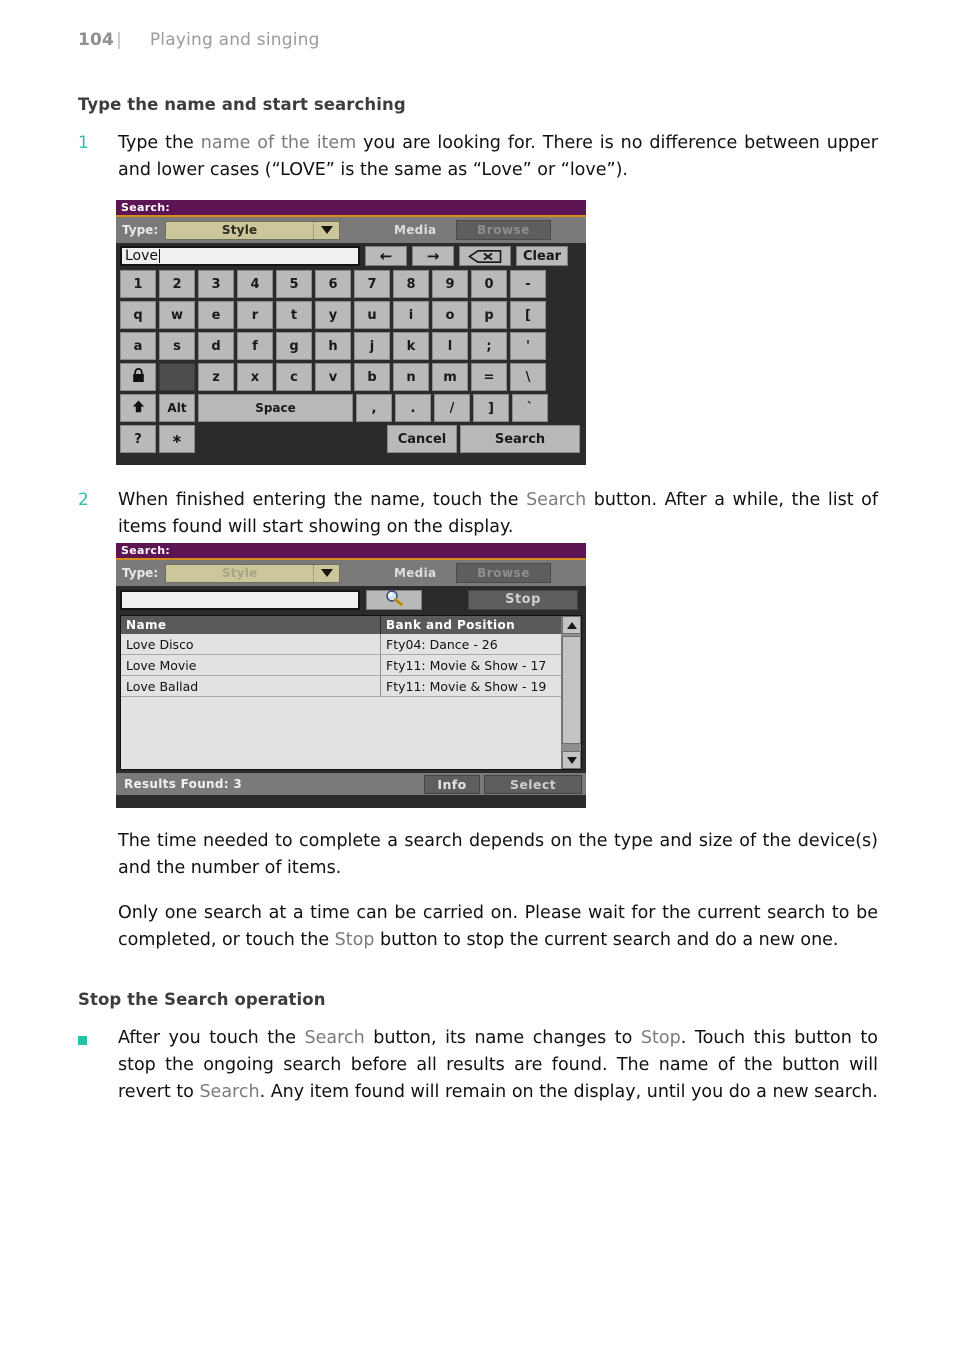 The width and height of the screenshot is (954, 1354). Describe the element at coordinates (294, 315) in the screenshot. I see `key-q-4: t` at that location.